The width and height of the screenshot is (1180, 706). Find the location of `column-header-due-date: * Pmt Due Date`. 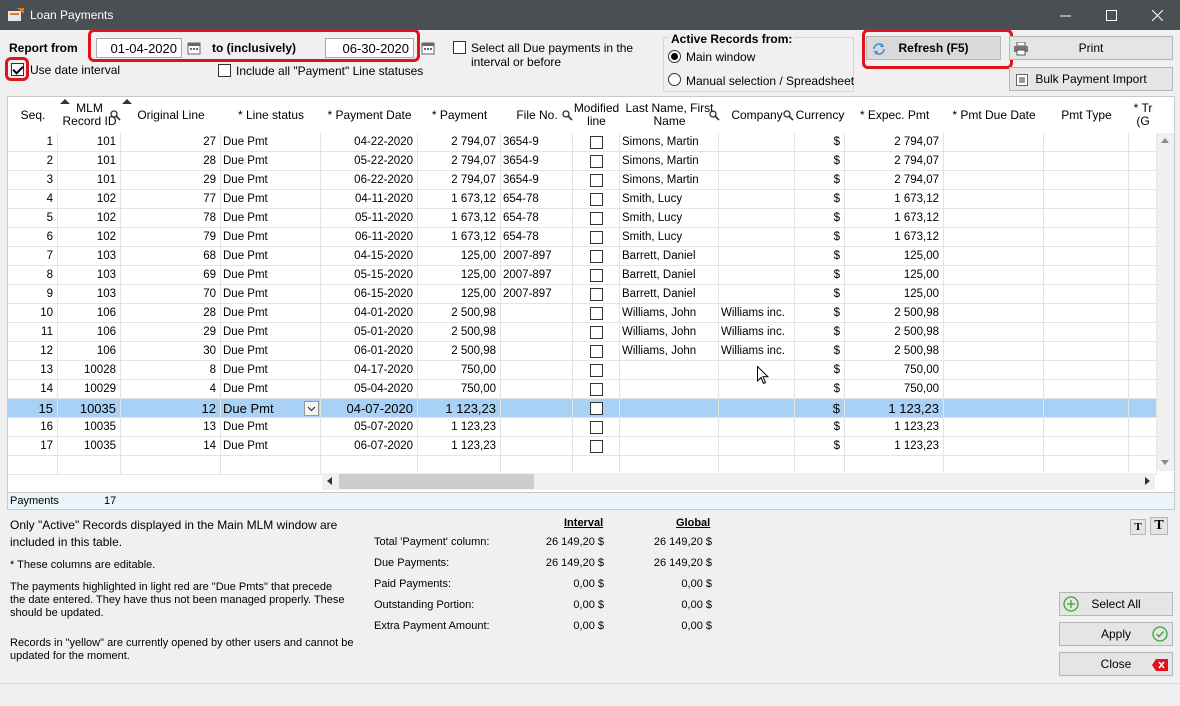

column-header-due-date: * Pmt Due Date is located at coordinates (994, 115).